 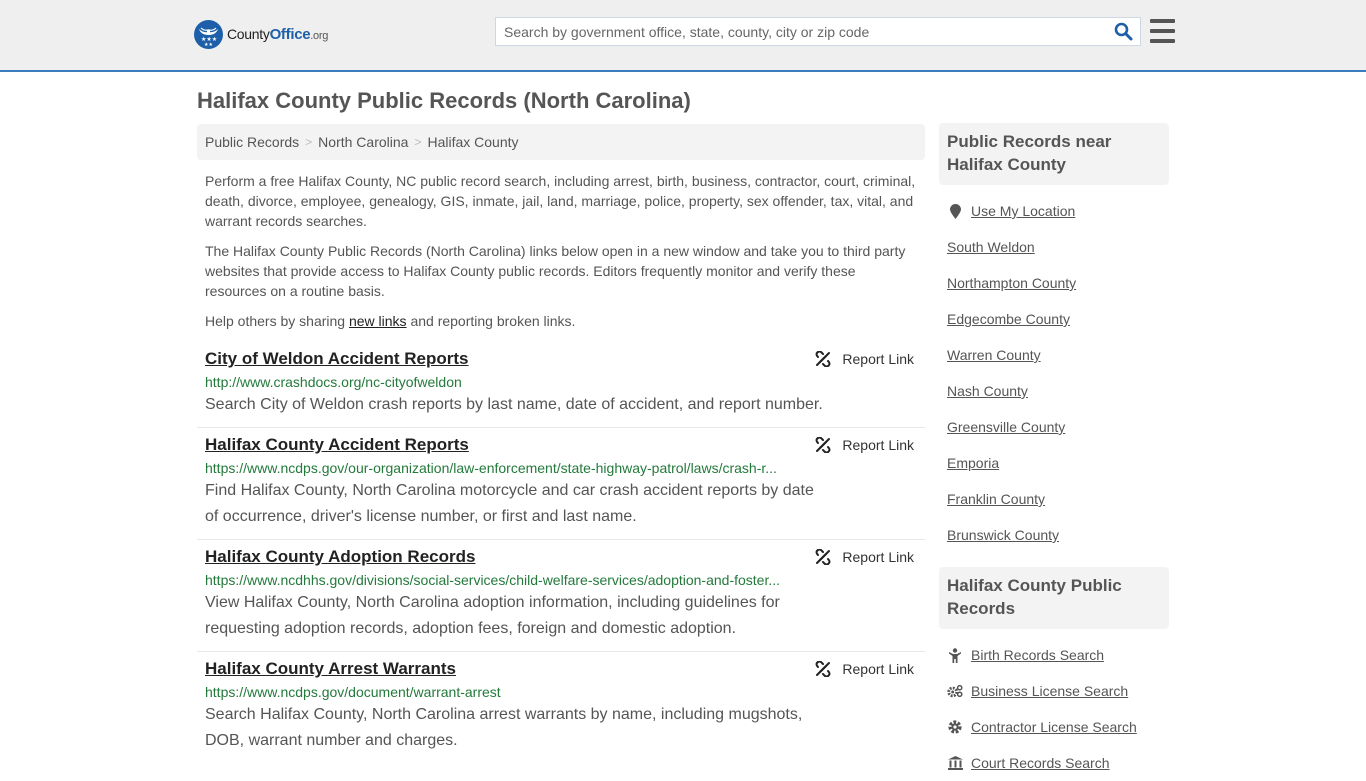 What do you see at coordinates (1054, 463) in the screenshot?
I see `nearby-item: Emporia` at bounding box center [1054, 463].